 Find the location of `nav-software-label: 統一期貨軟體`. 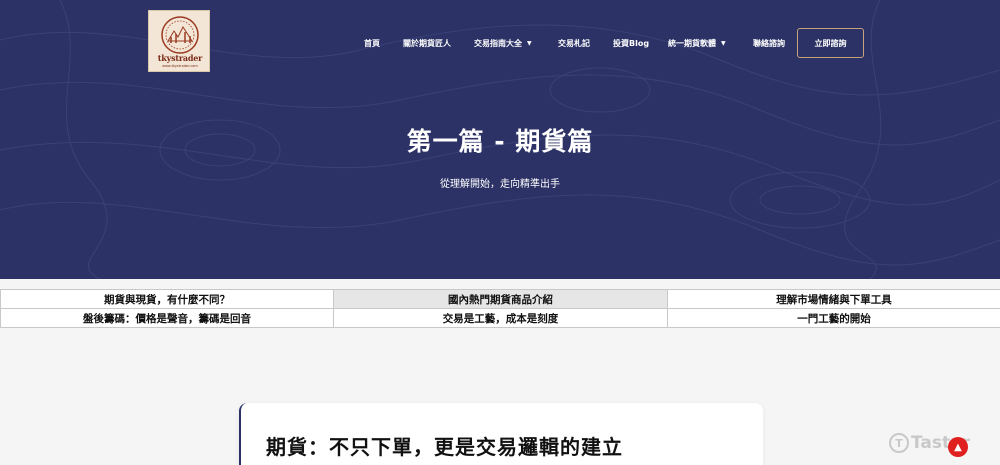

nav-software-label: 統一期貨軟體 is located at coordinates (692, 43).